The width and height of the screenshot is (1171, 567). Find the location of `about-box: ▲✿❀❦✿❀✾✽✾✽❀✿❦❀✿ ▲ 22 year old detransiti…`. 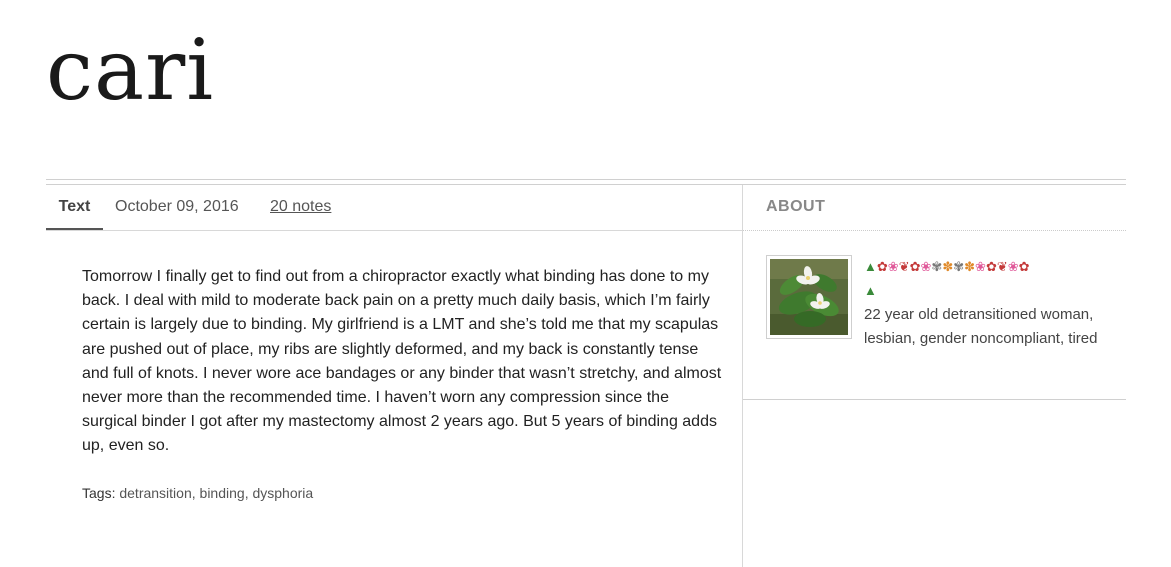

about-box: ▲✿❀❦✿❀✾✽✾✽❀✿❦❀✿ ▲ 22 year old detransiti… is located at coordinates (934, 315).